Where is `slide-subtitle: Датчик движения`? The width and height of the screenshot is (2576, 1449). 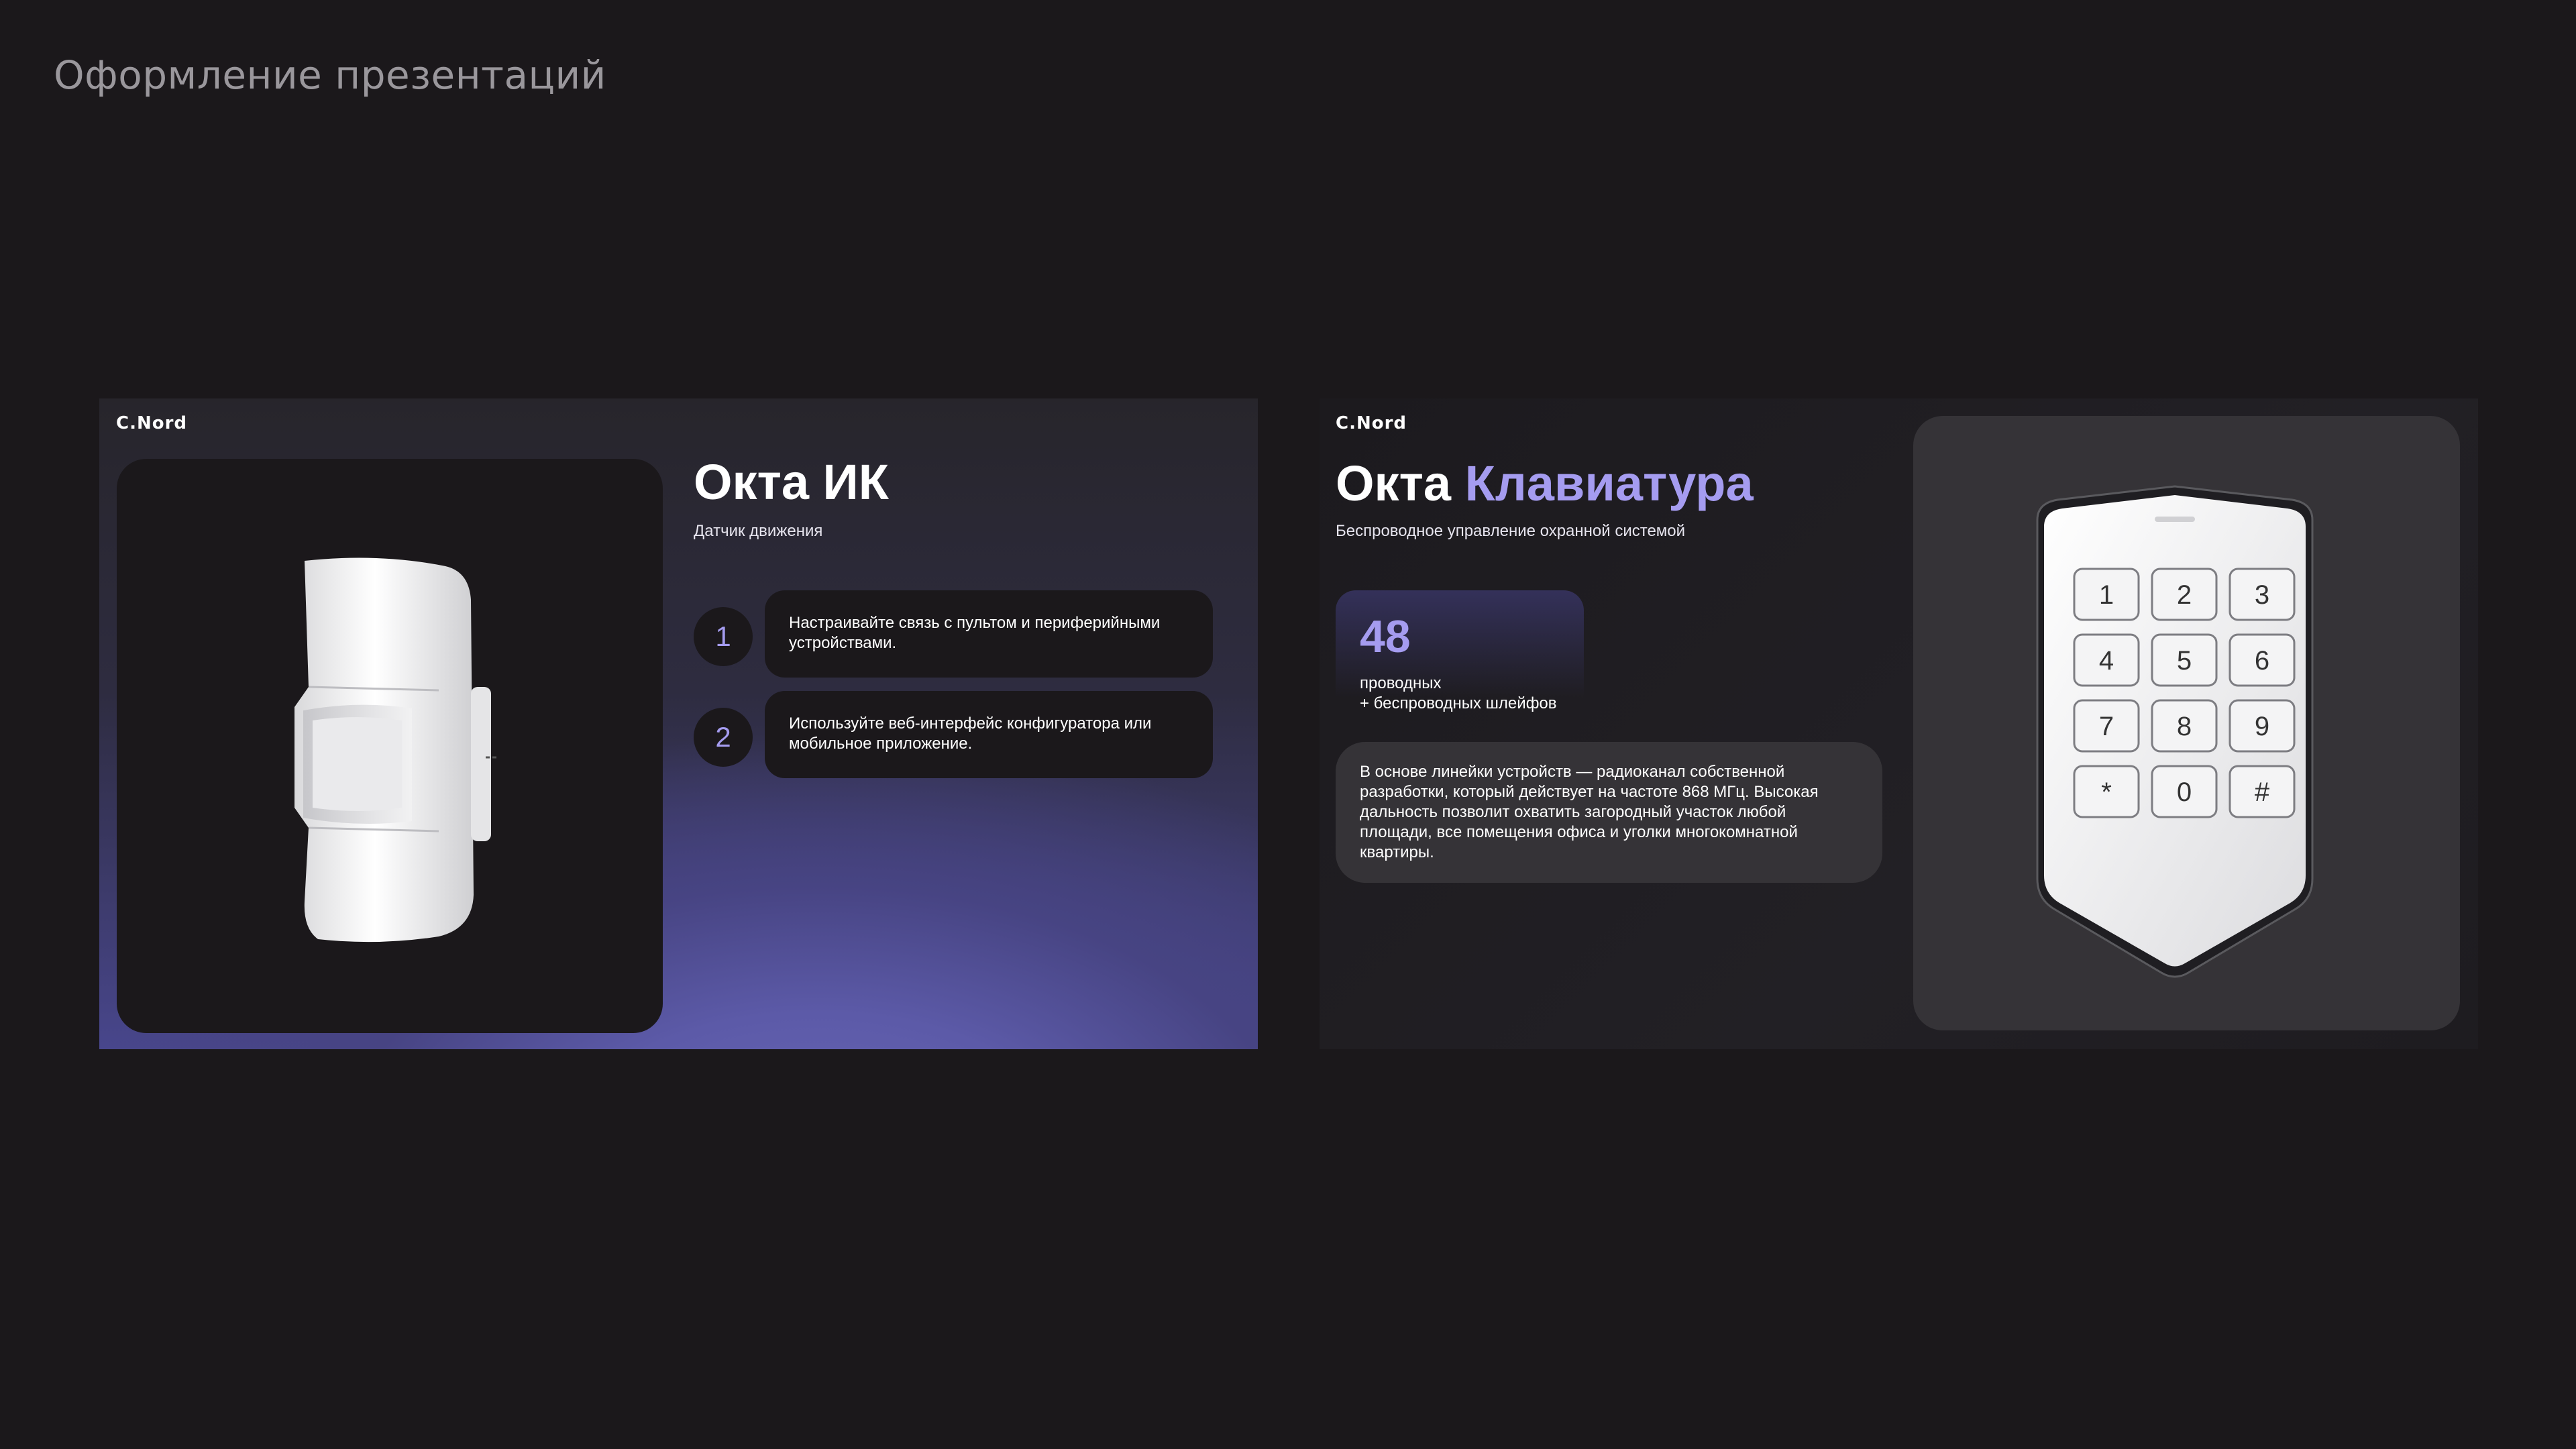 slide-subtitle: Датчик движения is located at coordinates (758, 531).